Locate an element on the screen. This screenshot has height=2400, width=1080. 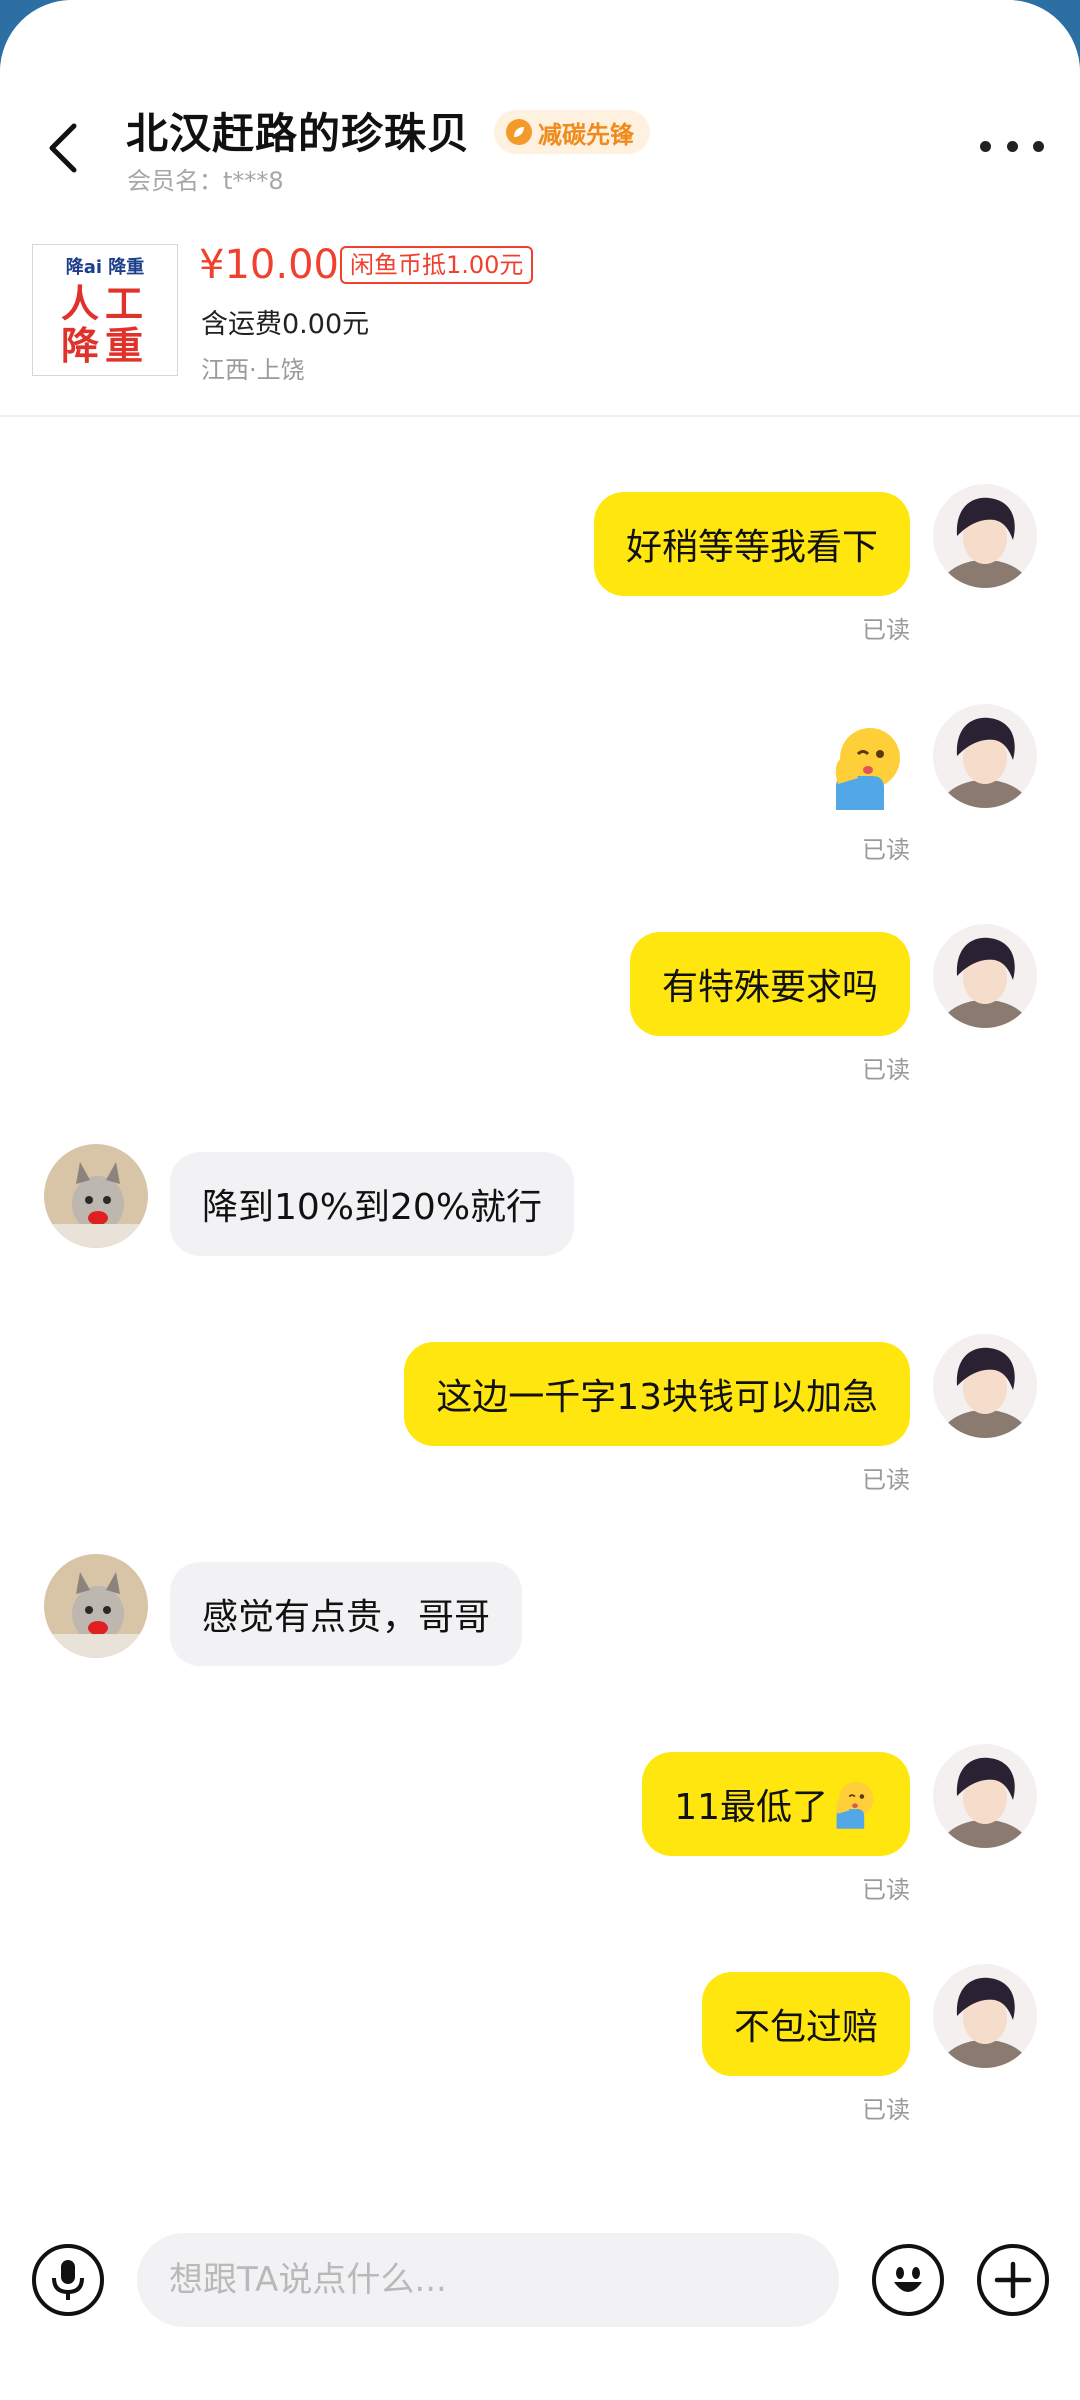
coin-discount-tag: 闲鱼币抵1.00元 is located at coordinates (437, 265).